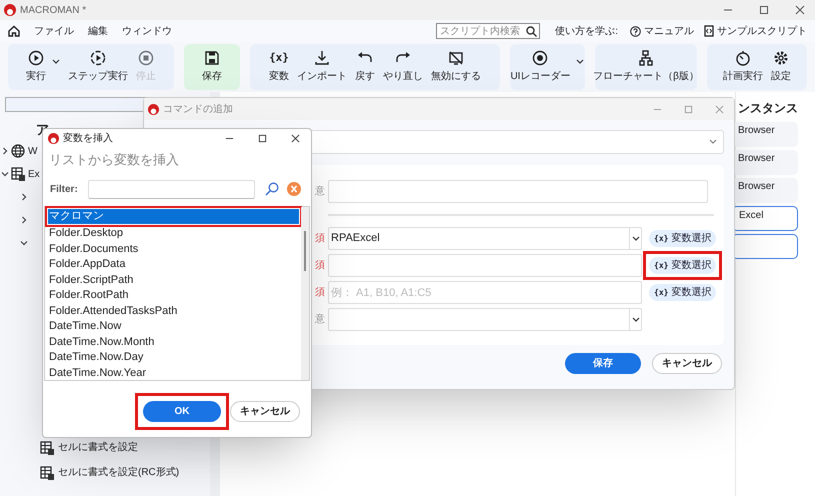 The height and width of the screenshot is (496, 815). What do you see at coordinates (114, 160) in the screenshot?
I see `dialog-heading: リストから変数を挿入` at bounding box center [114, 160].